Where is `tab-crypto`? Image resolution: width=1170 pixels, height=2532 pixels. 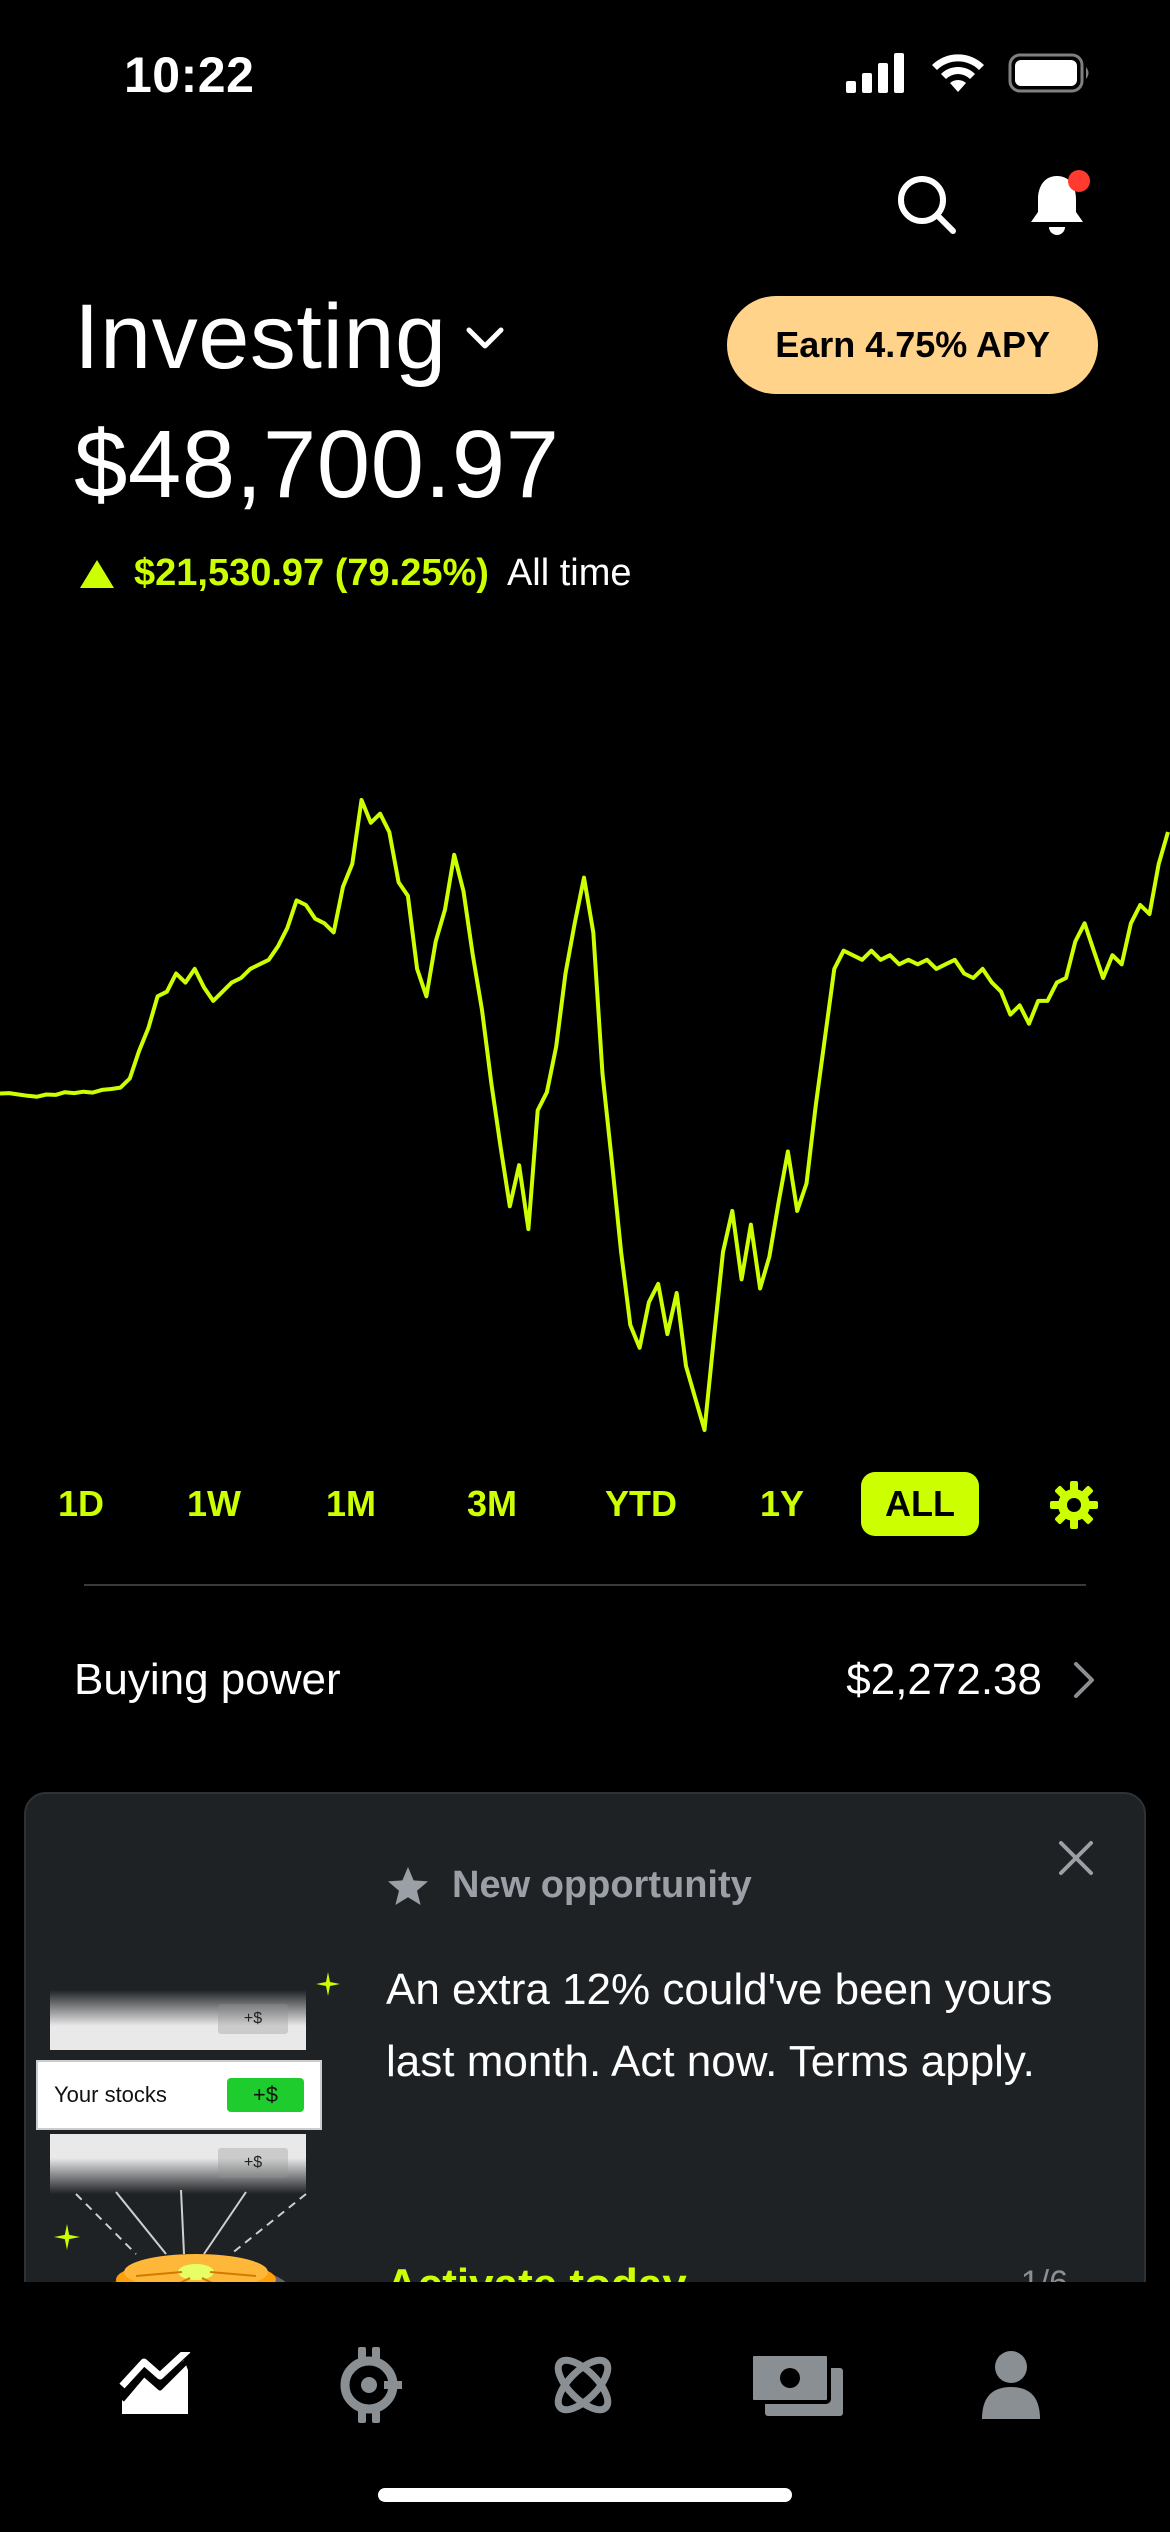
tab-crypto is located at coordinates (369, 2385).